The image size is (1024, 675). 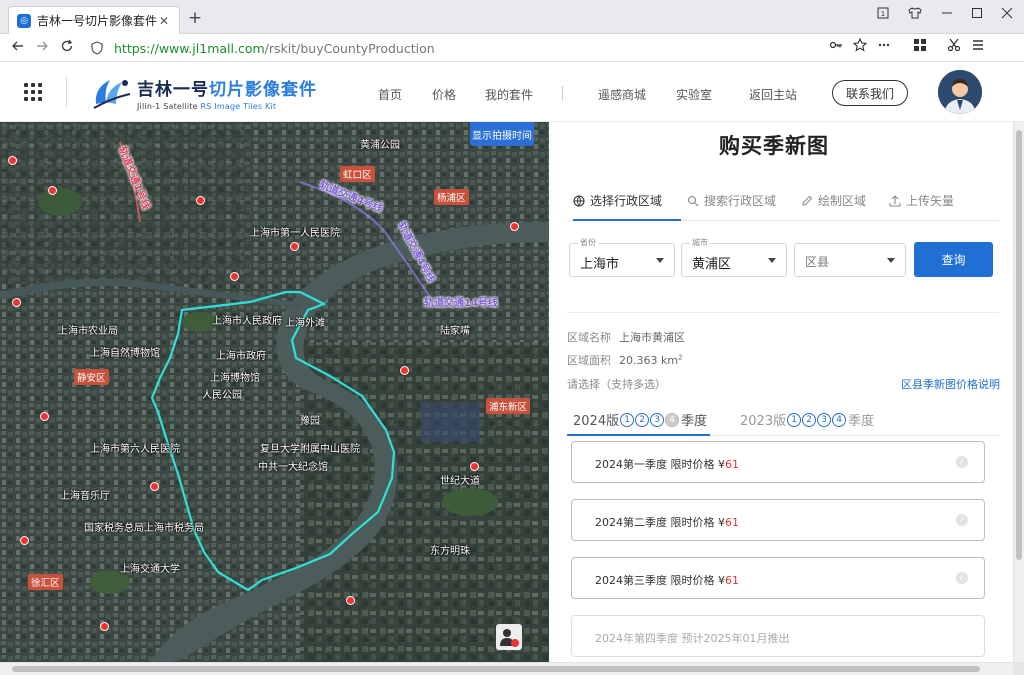 I want to click on map-label: 上海自然博物馆, so click(x=125, y=353).